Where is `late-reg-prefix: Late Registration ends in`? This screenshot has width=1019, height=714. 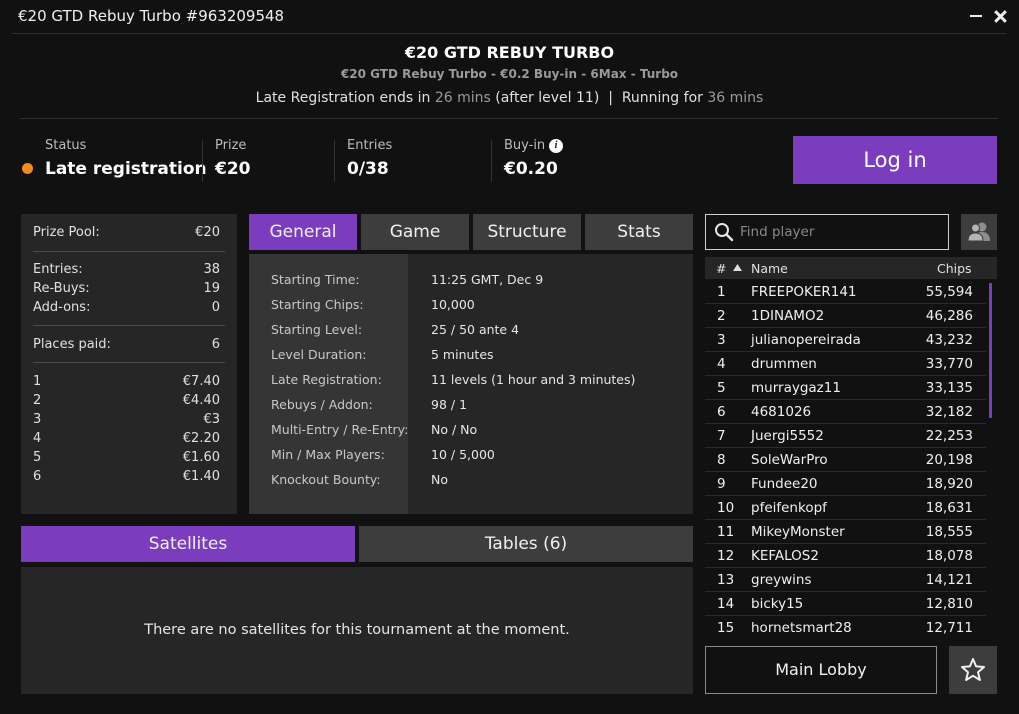 late-reg-prefix: Late Registration ends in is located at coordinates (343, 98).